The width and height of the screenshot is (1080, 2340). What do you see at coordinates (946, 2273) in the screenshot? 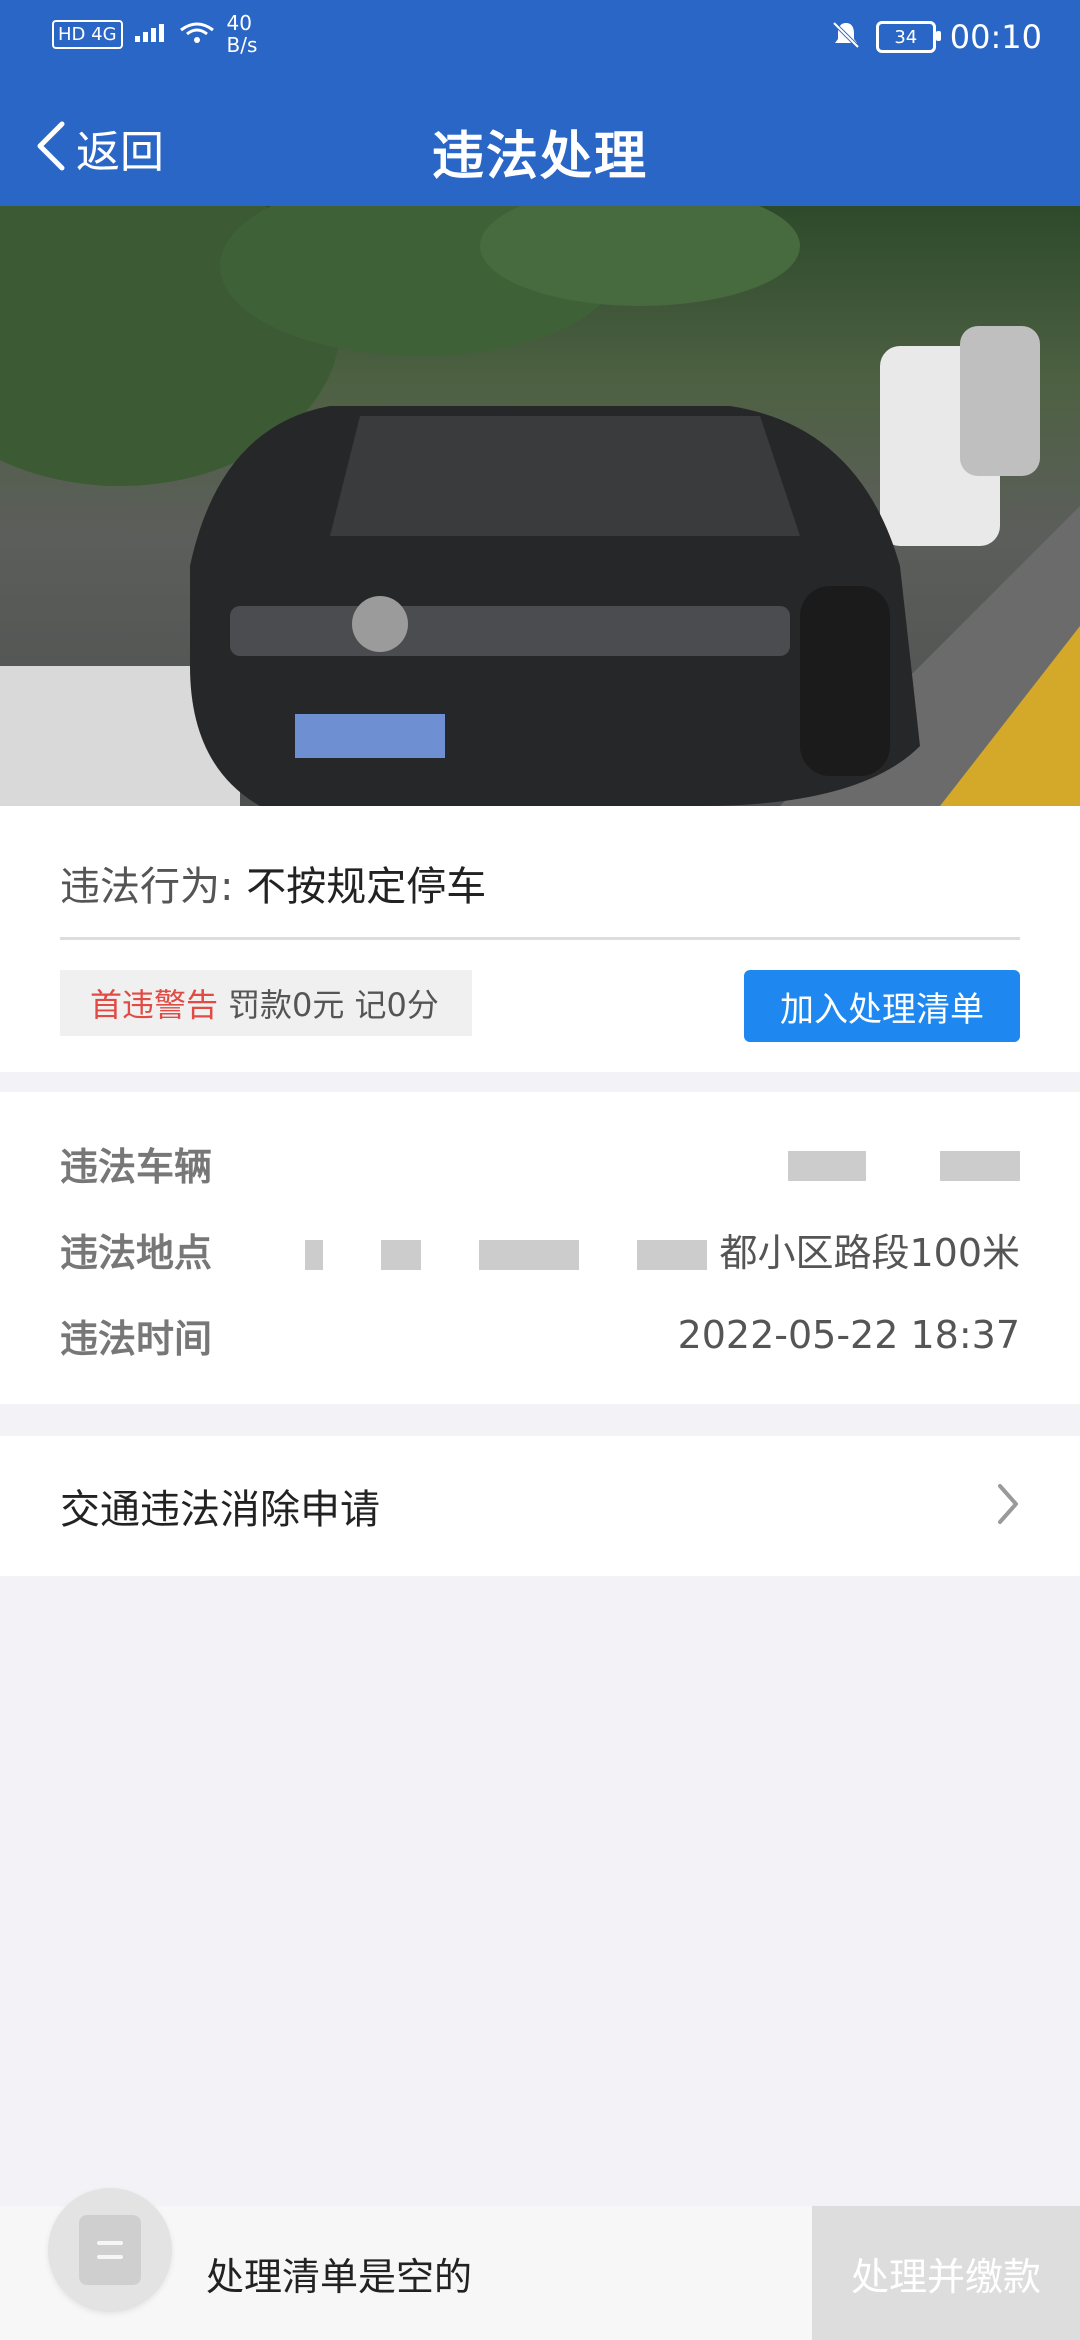
I see `process-and-pay-button: 处理并缴款` at bounding box center [946, 2273].